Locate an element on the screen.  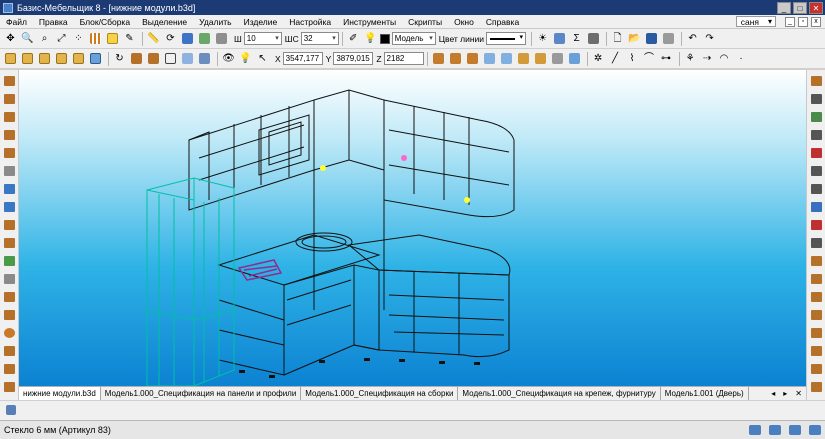
color-swatch is located at coordinates (384, 38).